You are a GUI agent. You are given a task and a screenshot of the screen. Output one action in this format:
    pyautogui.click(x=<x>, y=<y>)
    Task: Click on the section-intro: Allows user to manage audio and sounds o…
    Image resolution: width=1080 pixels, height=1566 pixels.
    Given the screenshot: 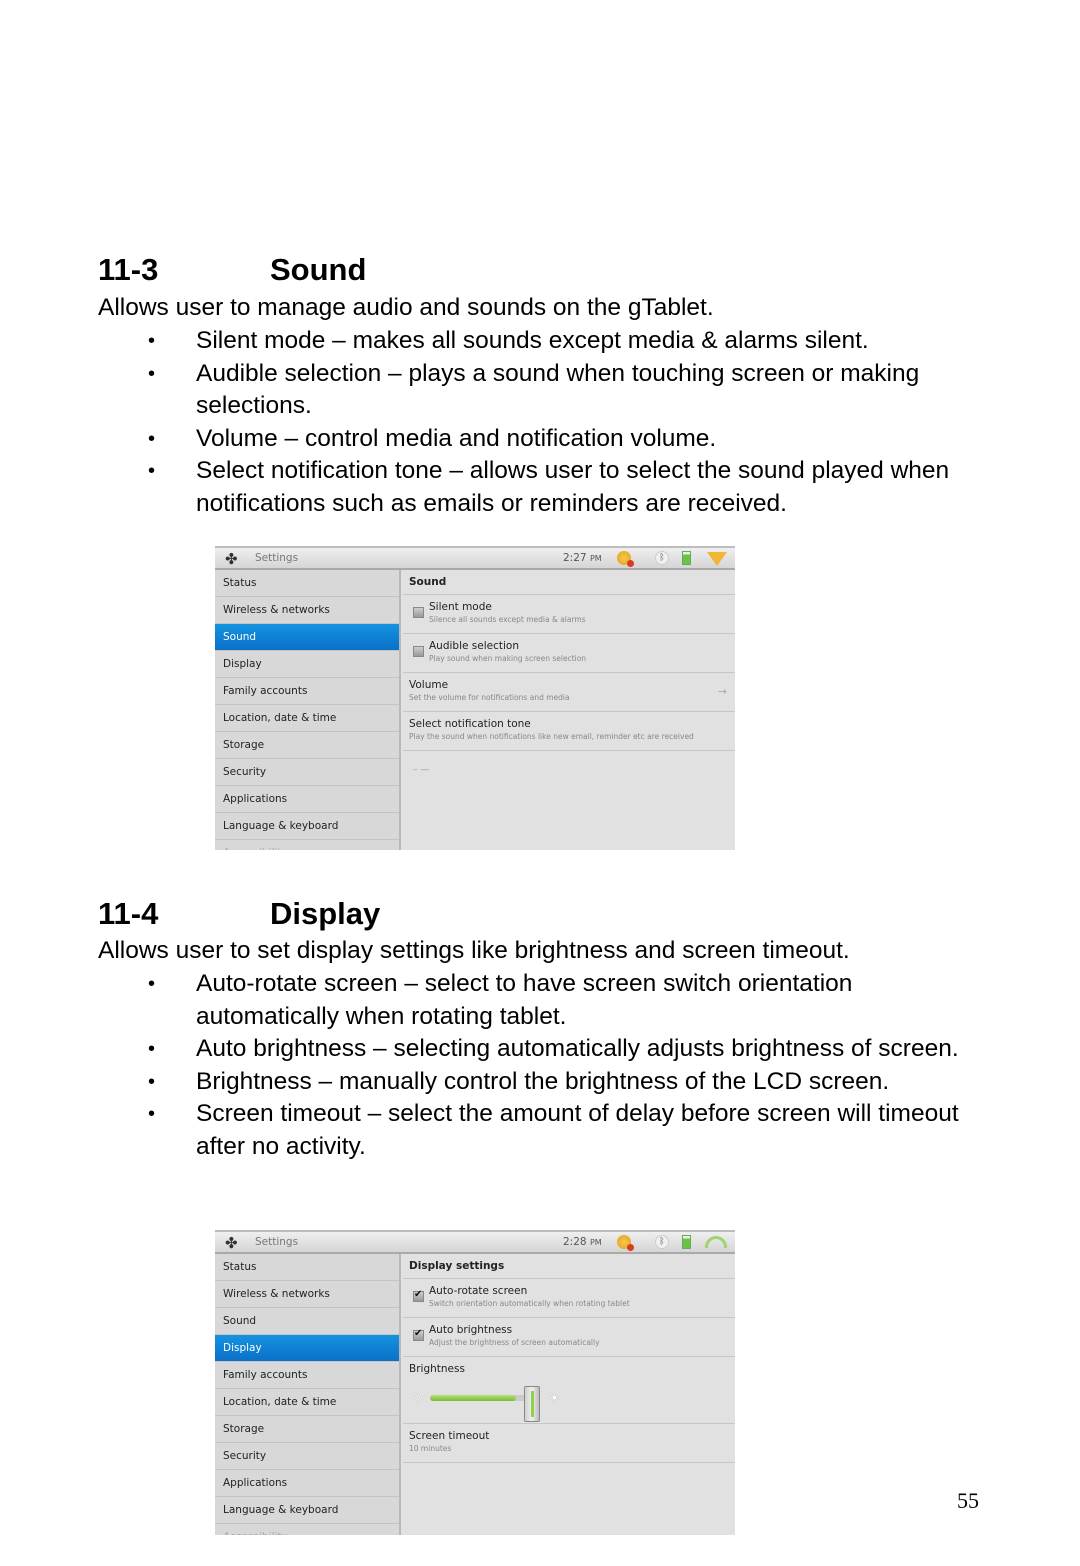 What is the action you would take?
    pyautogui.click(x=406, y=307)
    